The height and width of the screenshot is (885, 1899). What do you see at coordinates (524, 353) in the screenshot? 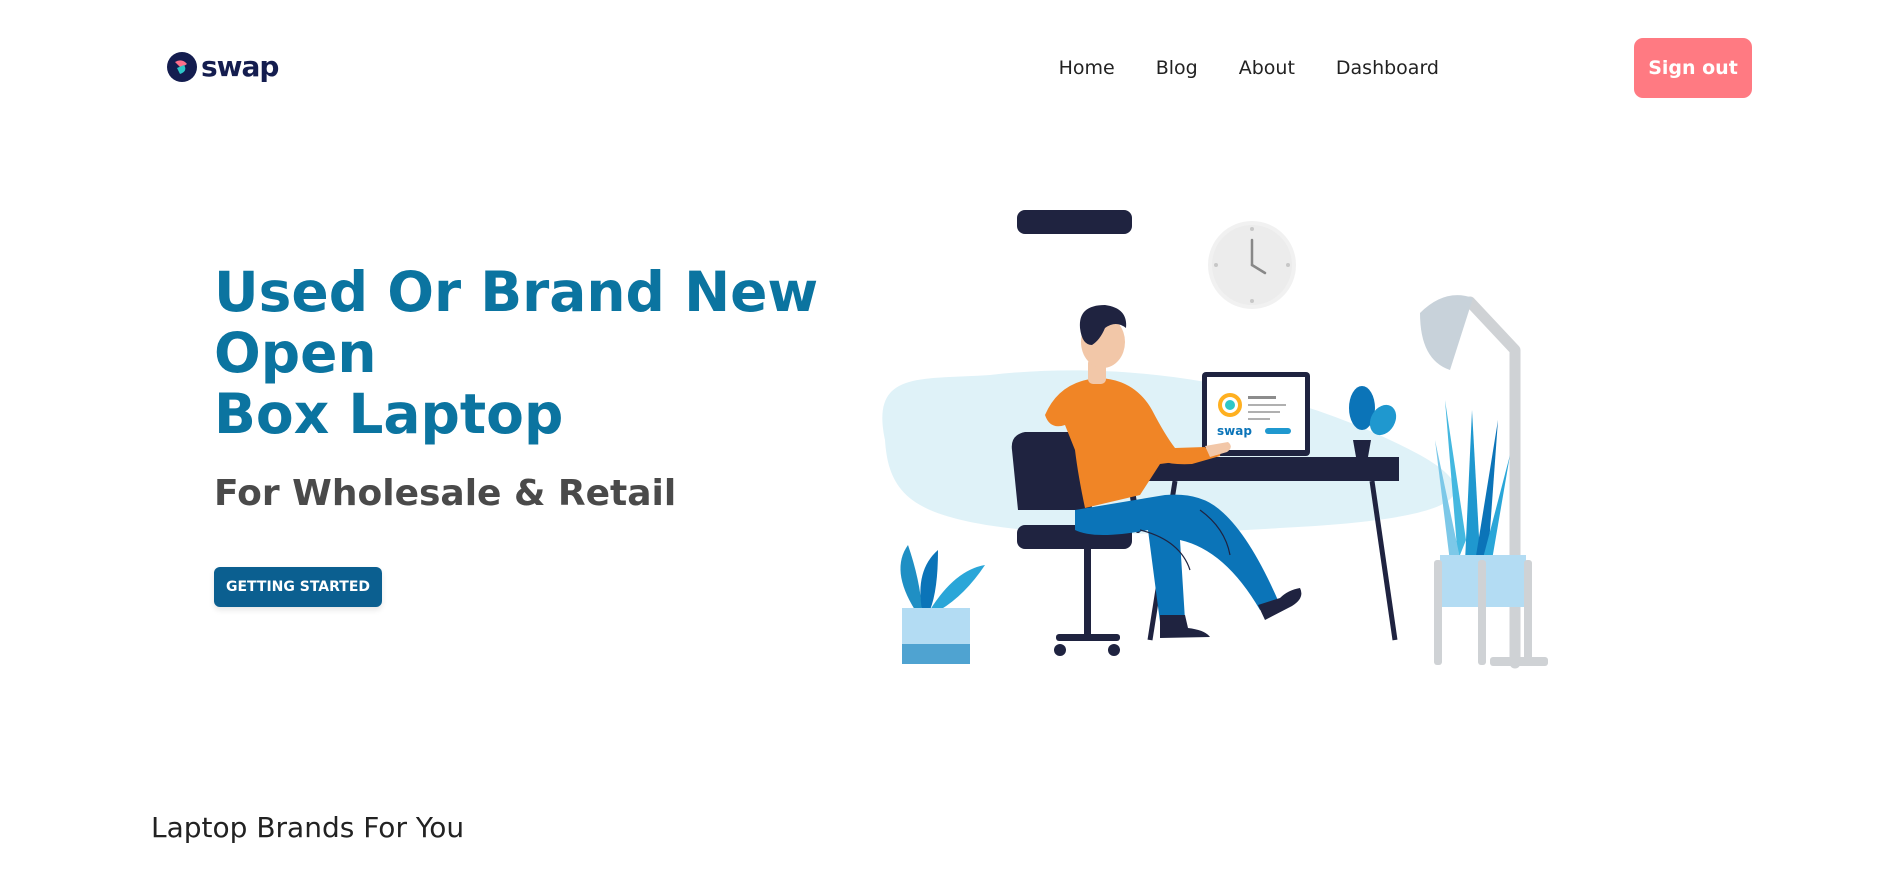
I see `hero-title: Used Or Brand New Open Box Laptop` at bounding box center [524, 353].